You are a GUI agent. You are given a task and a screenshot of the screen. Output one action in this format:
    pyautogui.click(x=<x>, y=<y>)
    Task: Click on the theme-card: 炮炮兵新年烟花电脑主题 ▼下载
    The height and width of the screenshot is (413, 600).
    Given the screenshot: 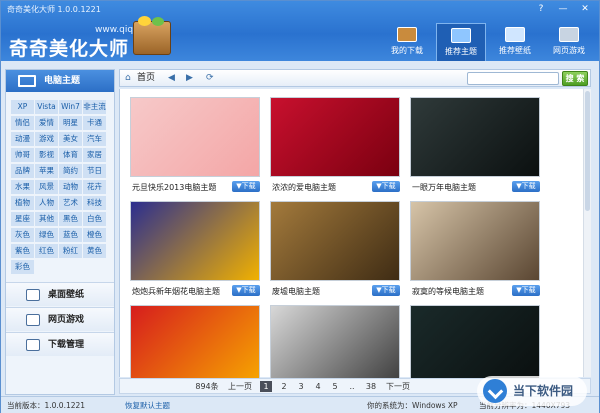 What is the action you would take?
    pyautogui.click(x=195, y=252)
    